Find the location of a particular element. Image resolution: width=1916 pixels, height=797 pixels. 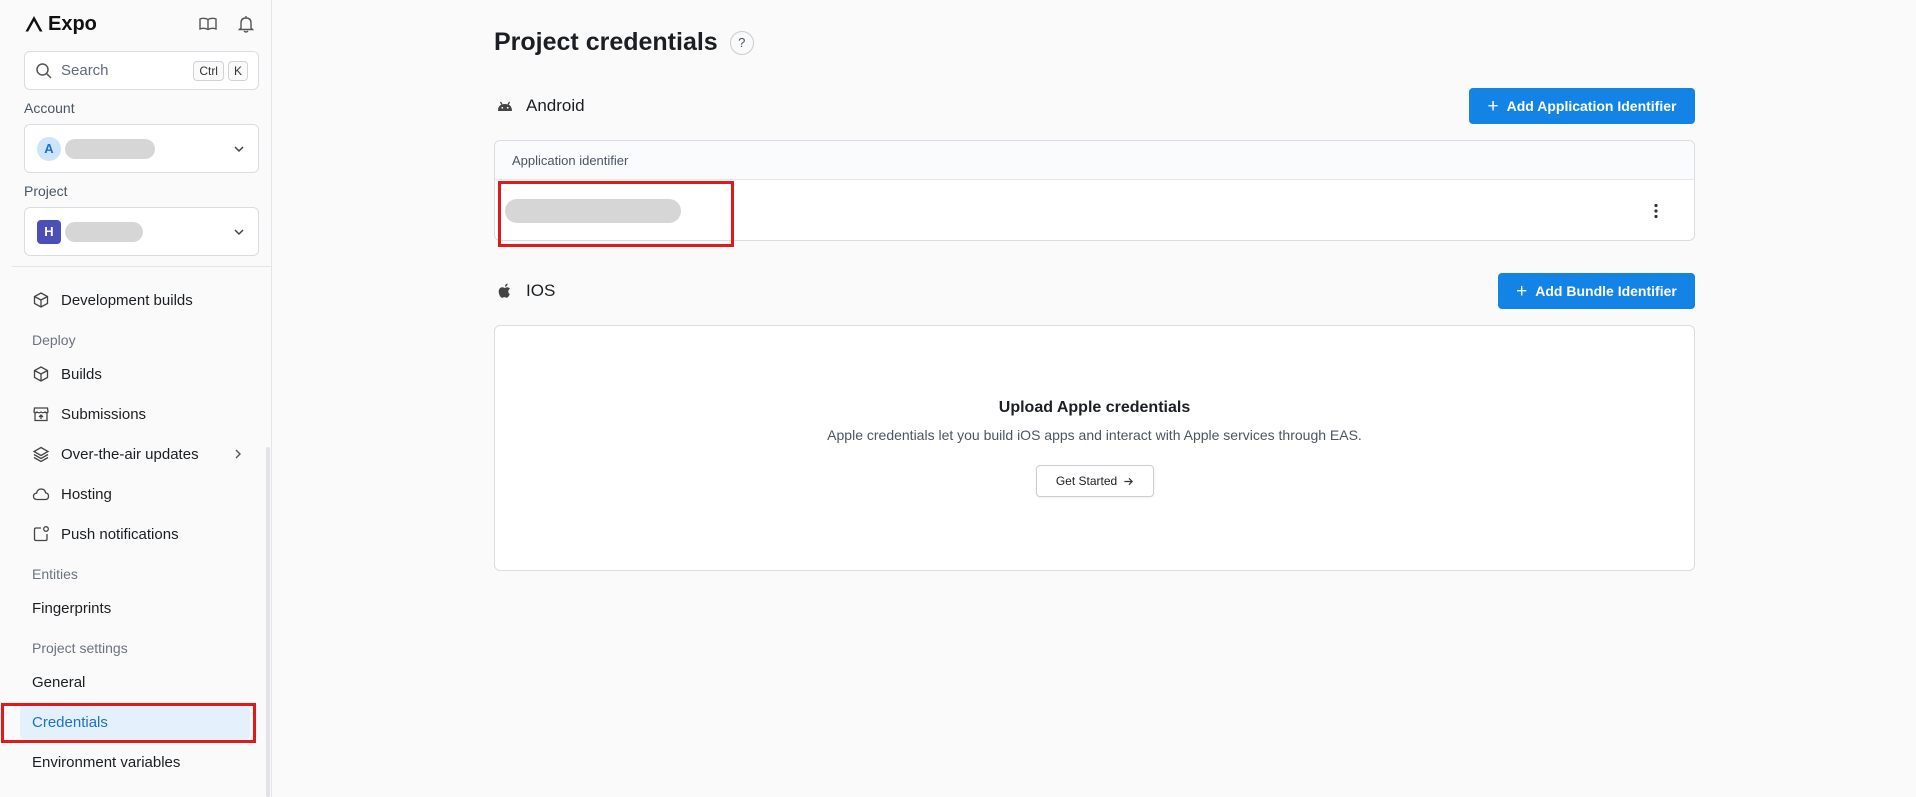

expo-logo: Expo is located at coordinates (60, 24).